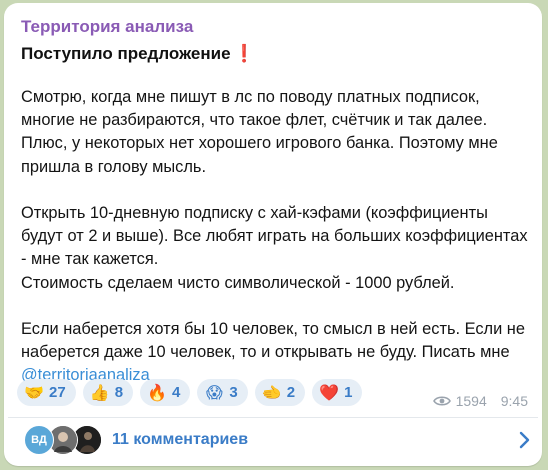 Image resolution: width=548 pixels, height=470 pixels. Describe the element at coordinates (107, 27) in the screenshot. I see `channel-name: Территория анализа` at that location.